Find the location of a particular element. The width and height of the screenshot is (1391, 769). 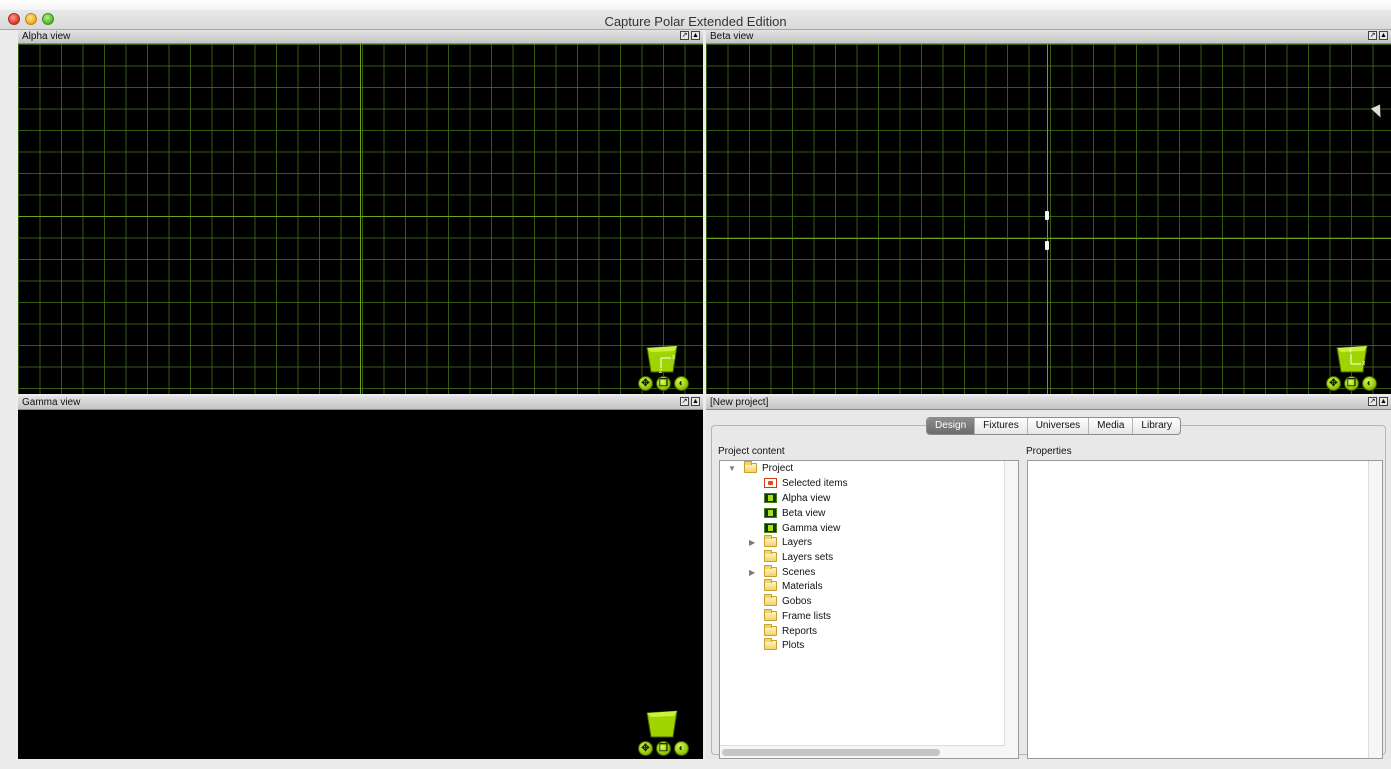

tree-item-label: Project is located at coordinates (778, 468).